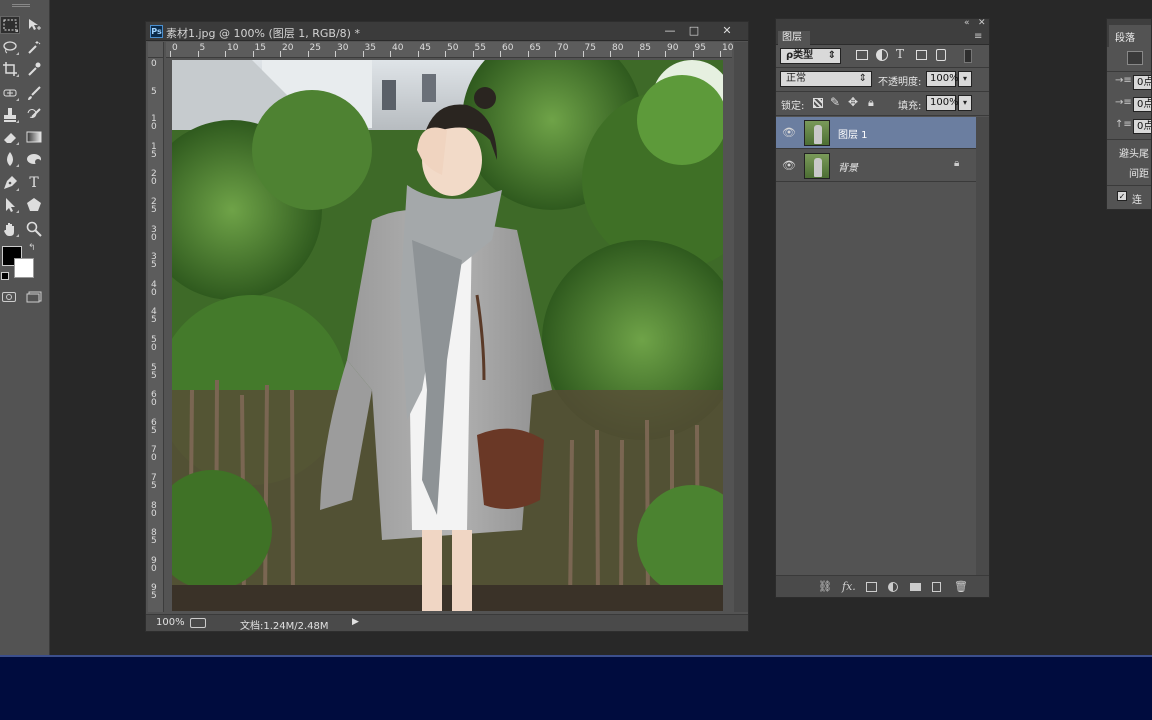  What do you see at coordinates (170, 622) in the screenshot?
I see `zoom-level: 100%` at bounding box center [170, 622].